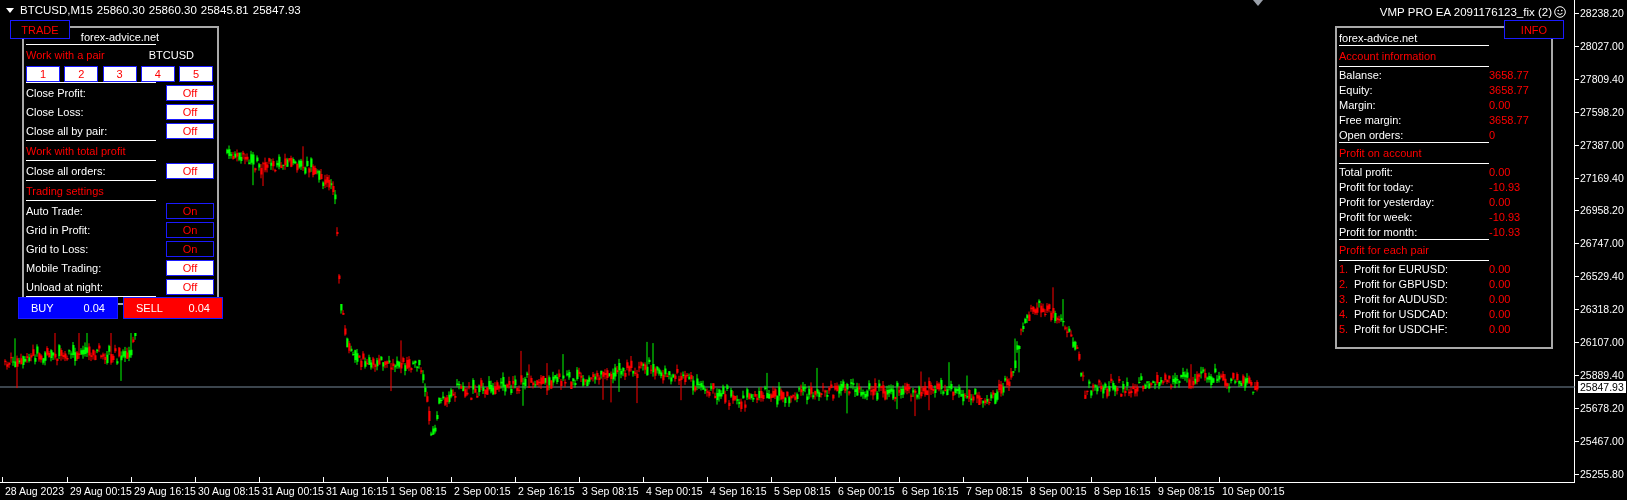  Describe the element at coordinates (802, 491) in the screenshot. I see `time-label: 5 Sep 08:15` at that location.